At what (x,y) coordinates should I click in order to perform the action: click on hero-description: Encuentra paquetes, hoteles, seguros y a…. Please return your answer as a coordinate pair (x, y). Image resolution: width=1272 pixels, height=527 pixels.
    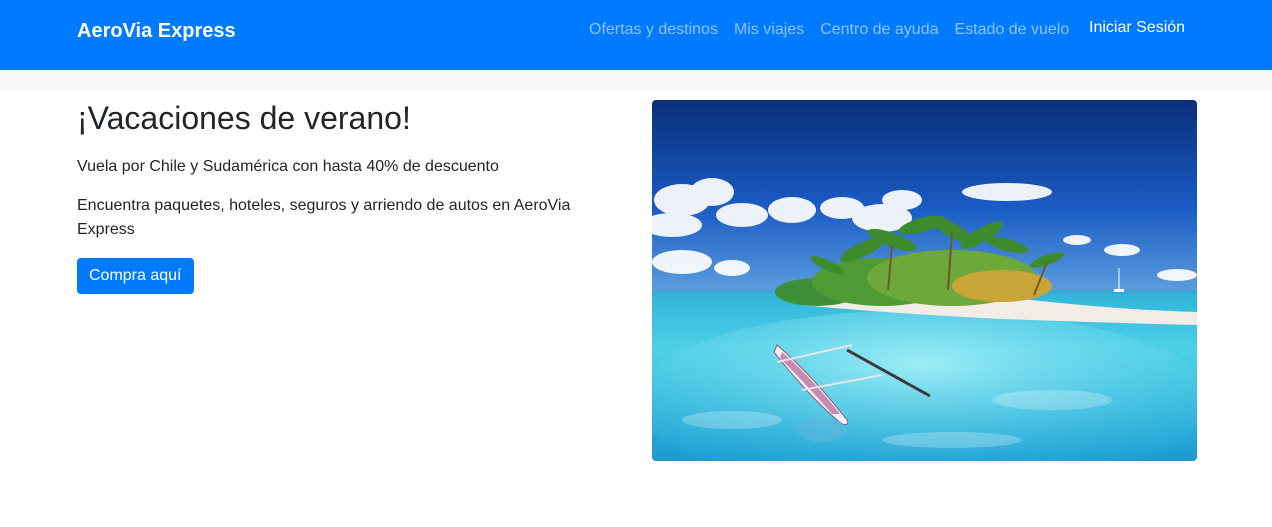
    Looking at the image, I should click on (324, 217).